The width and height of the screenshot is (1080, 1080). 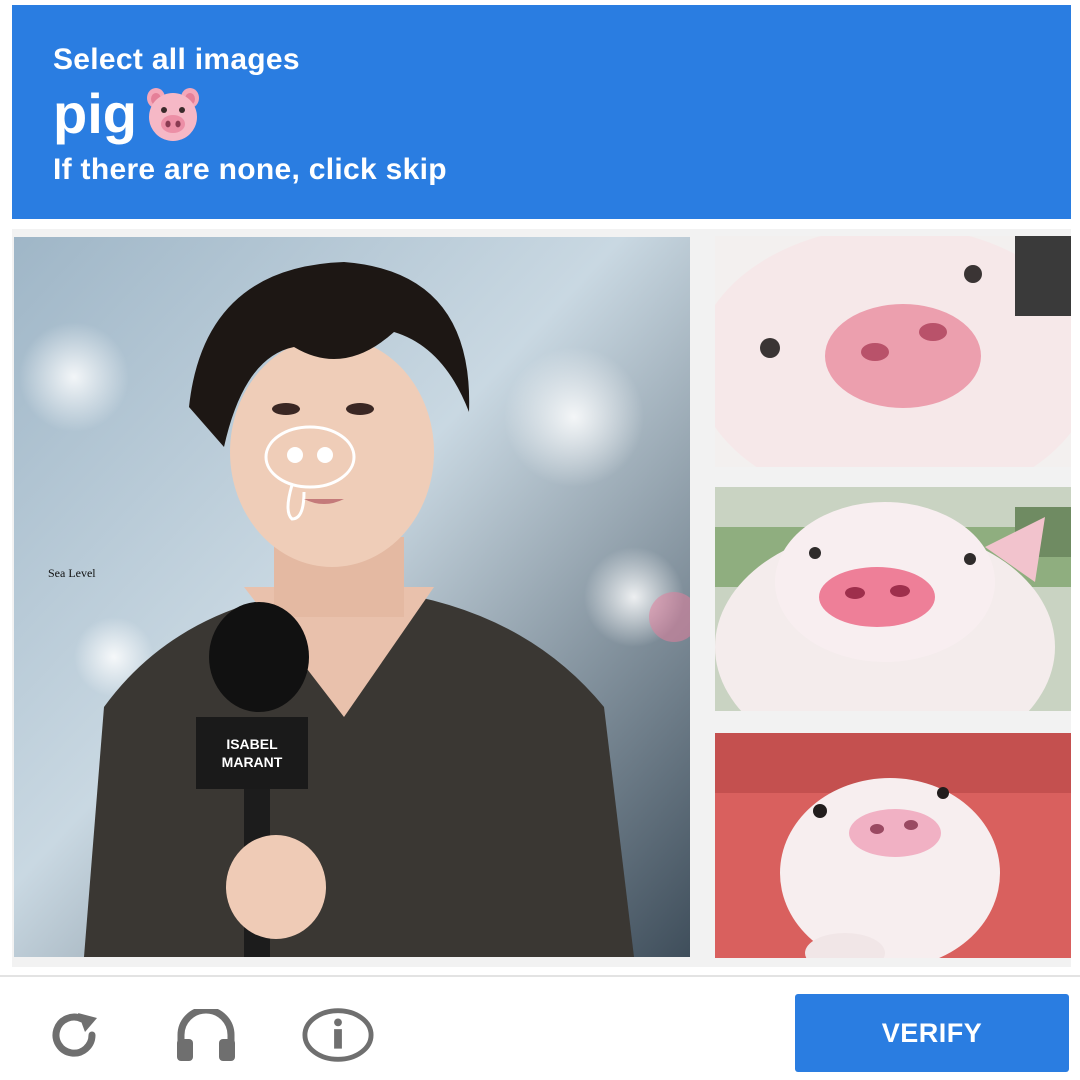 What do you see at coordinates (206, 1035) in the screenshot?
I see `headphones-icon` at bounding box center [206, 1035].